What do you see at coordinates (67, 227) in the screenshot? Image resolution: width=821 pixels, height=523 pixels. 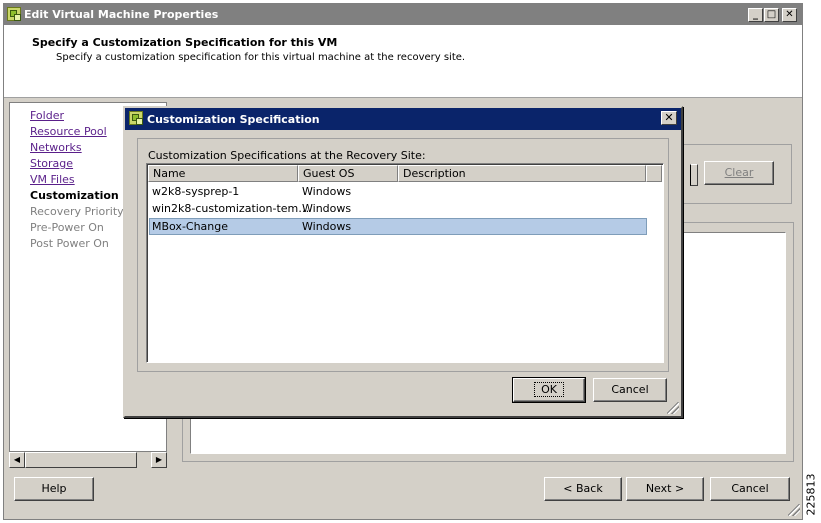 I see `nav-item-pre-power-on: Pre-Power On` at bounding box center [67, 227].